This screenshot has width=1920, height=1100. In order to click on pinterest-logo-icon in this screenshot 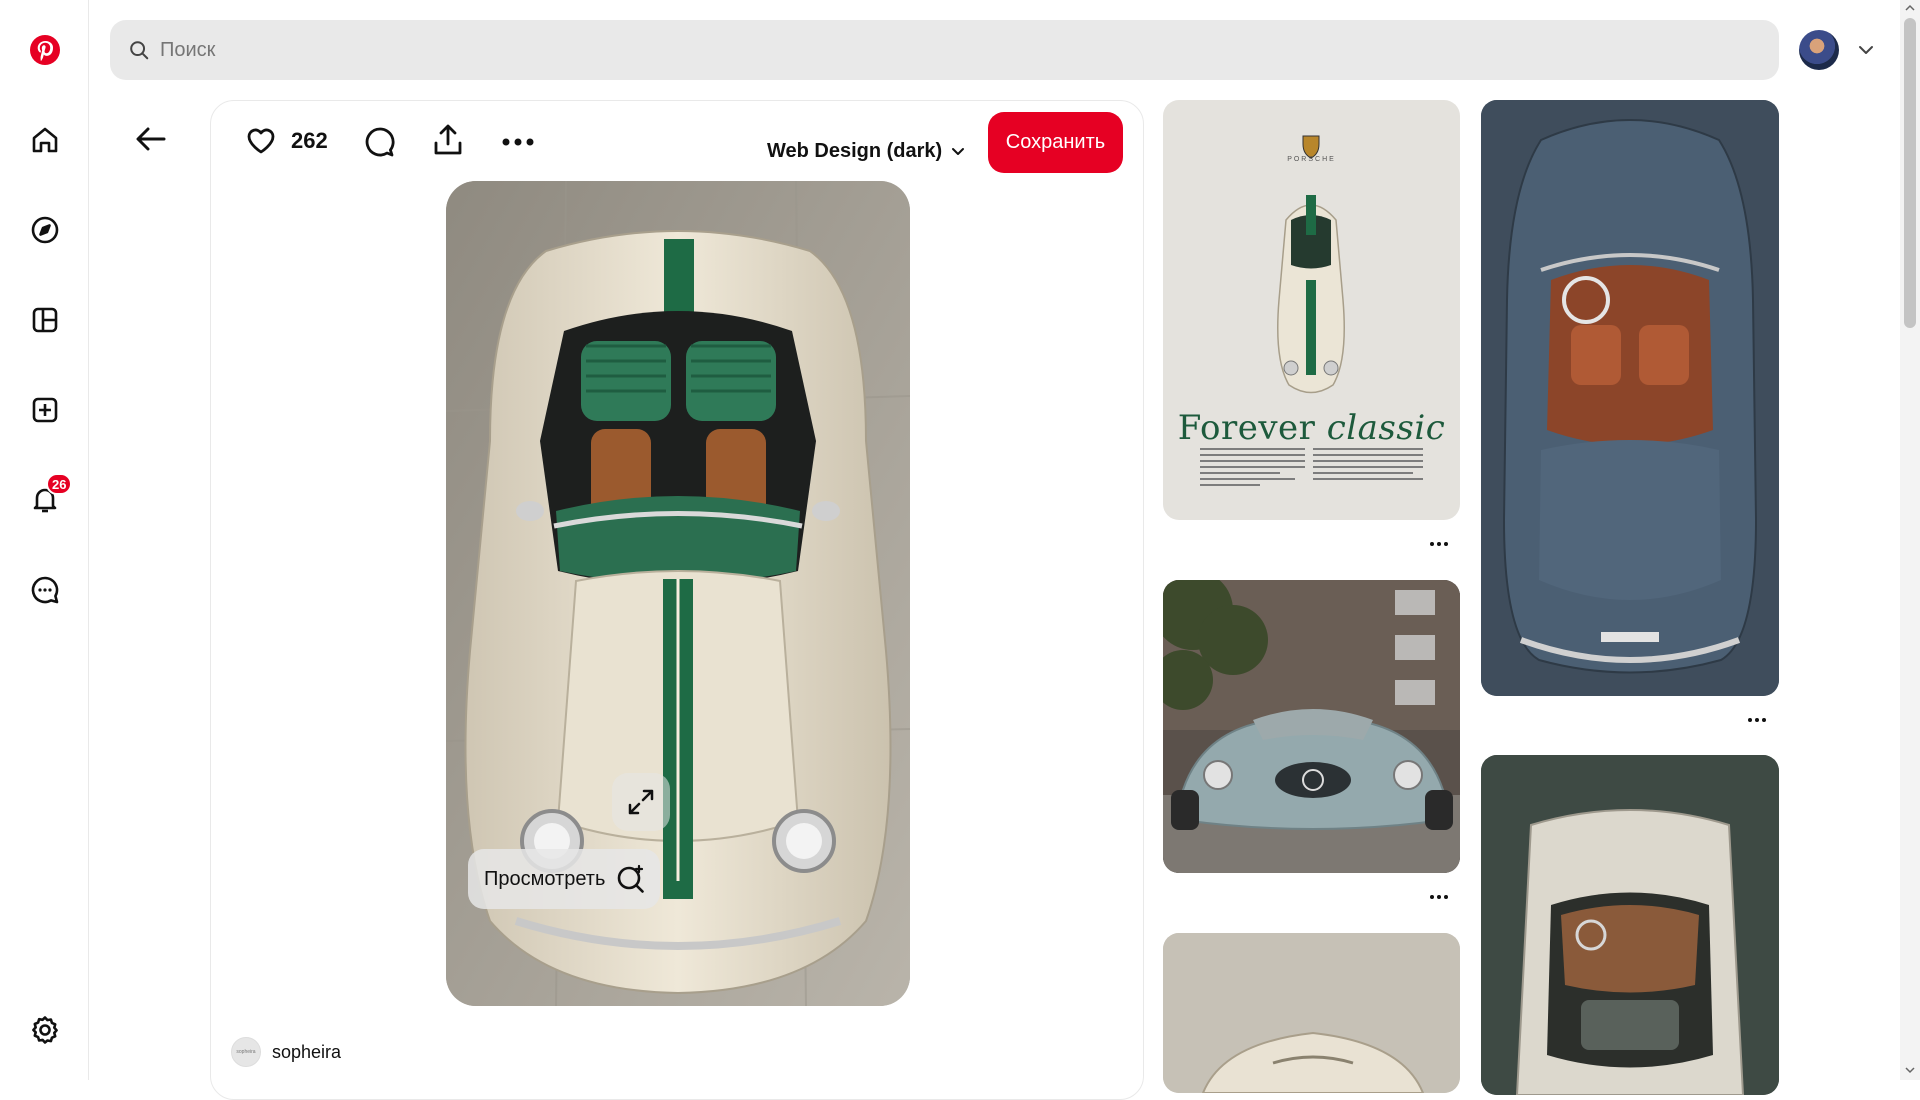, I will do `click(44, 49)`.